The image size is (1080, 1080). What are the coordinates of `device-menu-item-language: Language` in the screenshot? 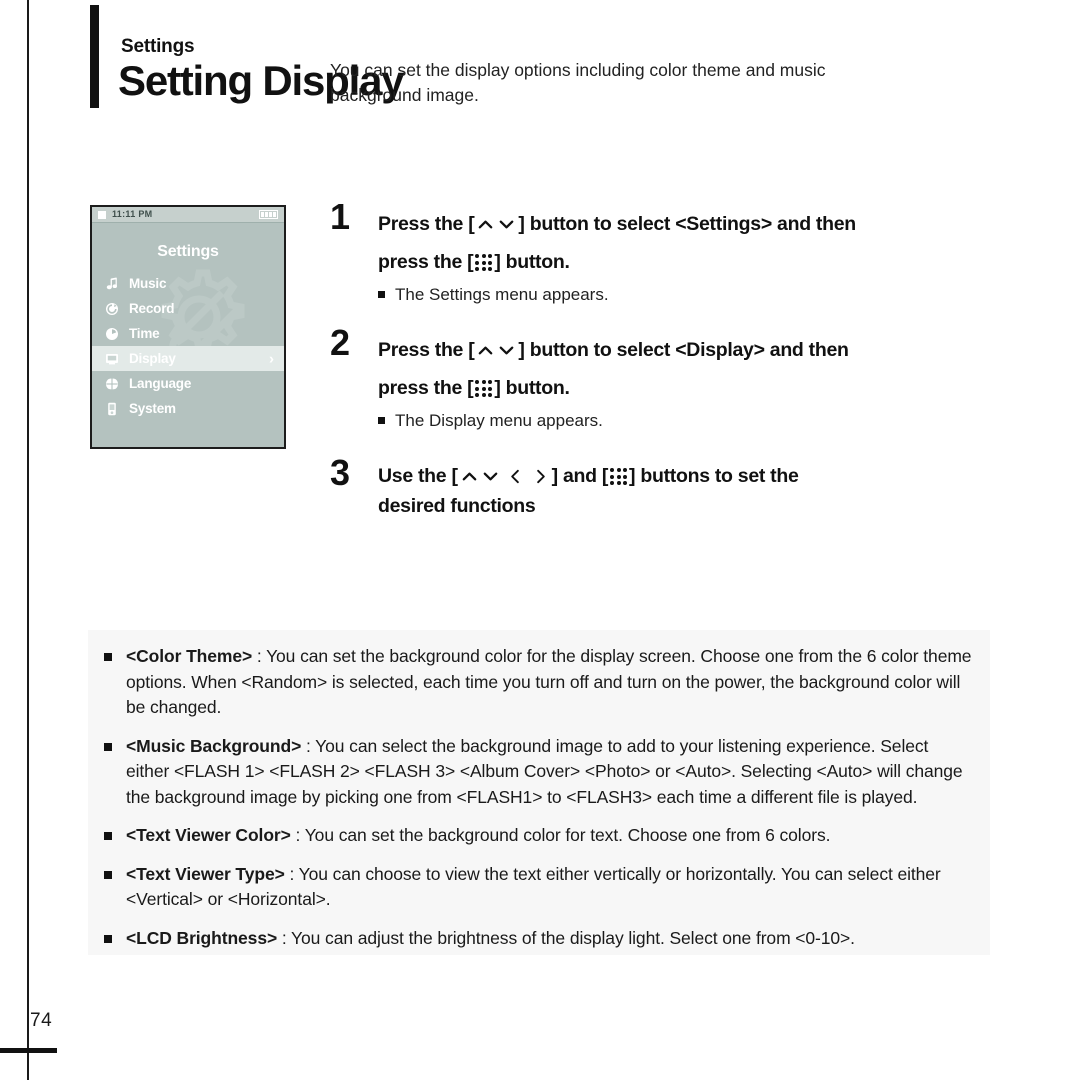 It's located at (188, 383).